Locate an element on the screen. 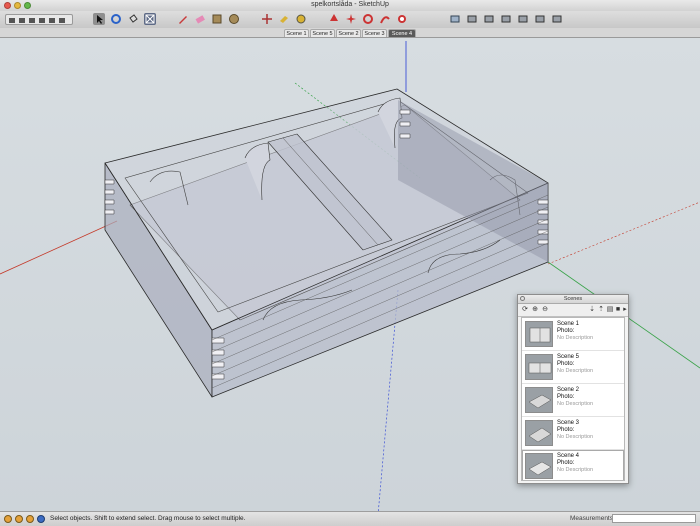 The image size is (700, 526). star-icon is located at coordinates (351, 19).